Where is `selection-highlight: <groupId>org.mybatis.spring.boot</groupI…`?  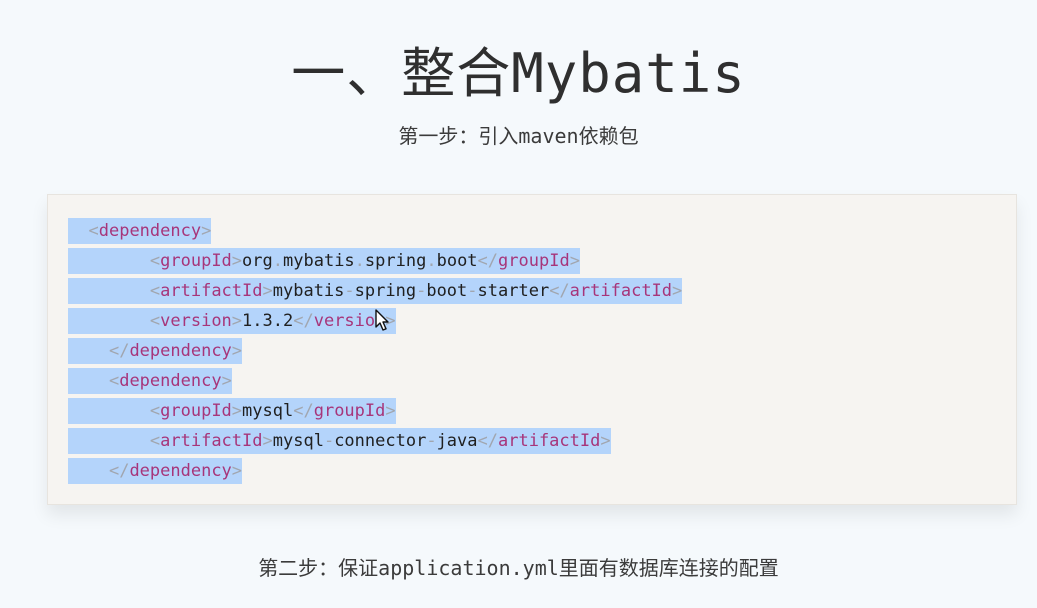
selection-highlight: <groupId>org.mybatis.spring.boot</groupI… is located at coordinates (324, 261).